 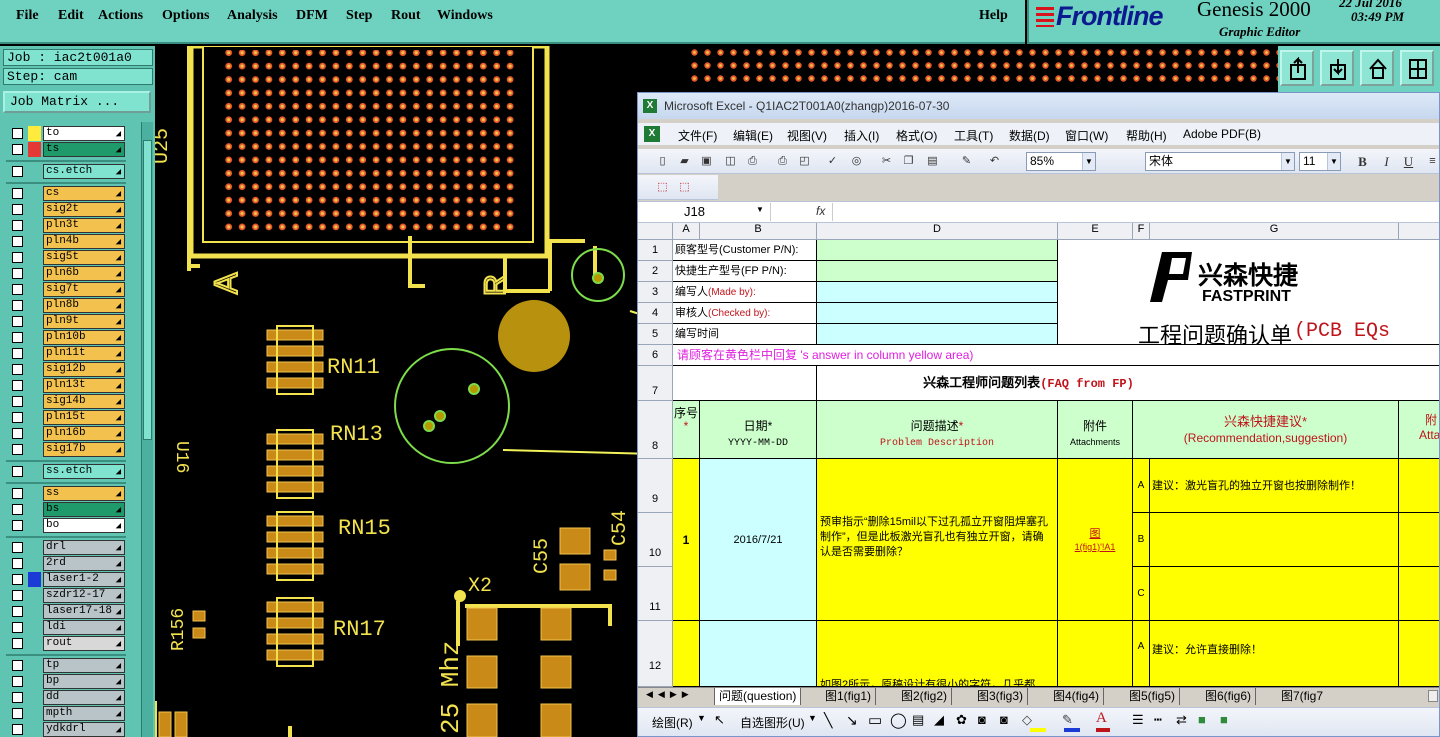 I want to click on cell-q1-suggest-b, so click(x=1274, y=540).